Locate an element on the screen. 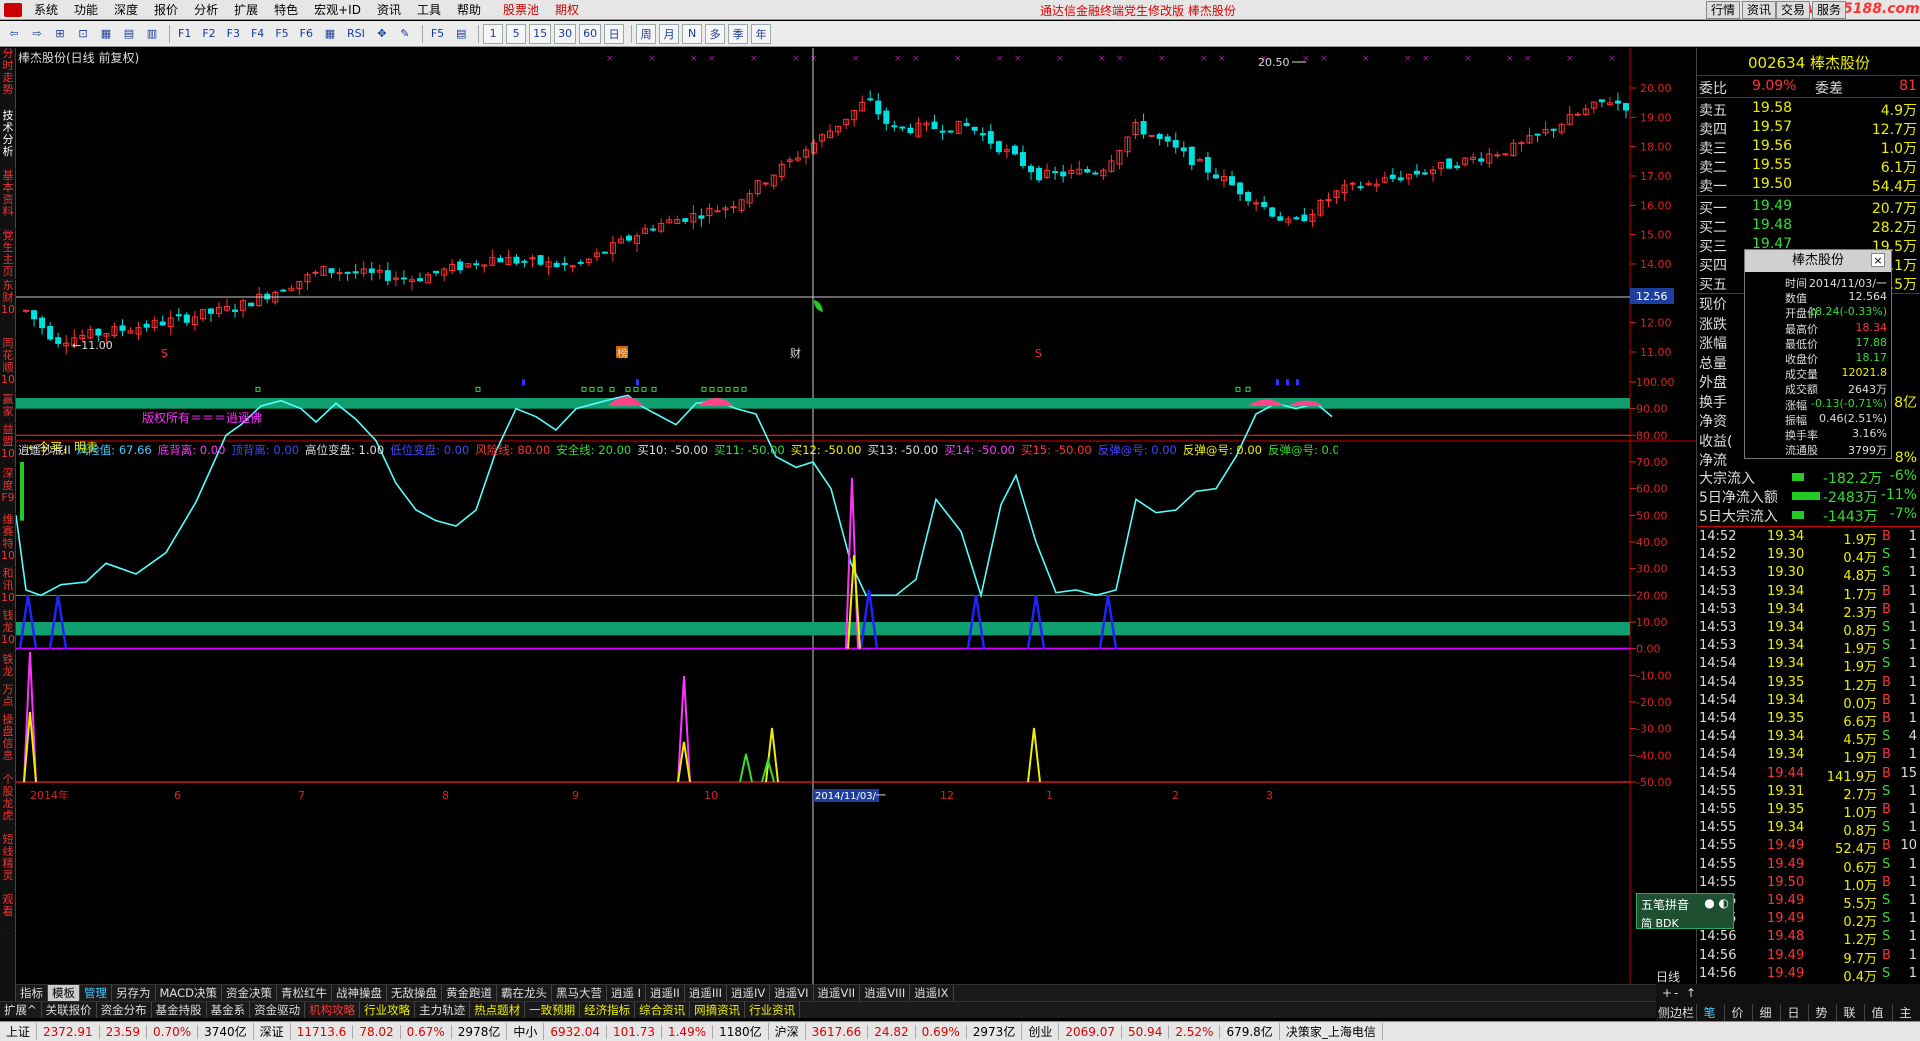 Image resolution: width=1920 pixels, height=1041 pixels. toolbar-button-12: F6 is located at coordinates (306, 34).